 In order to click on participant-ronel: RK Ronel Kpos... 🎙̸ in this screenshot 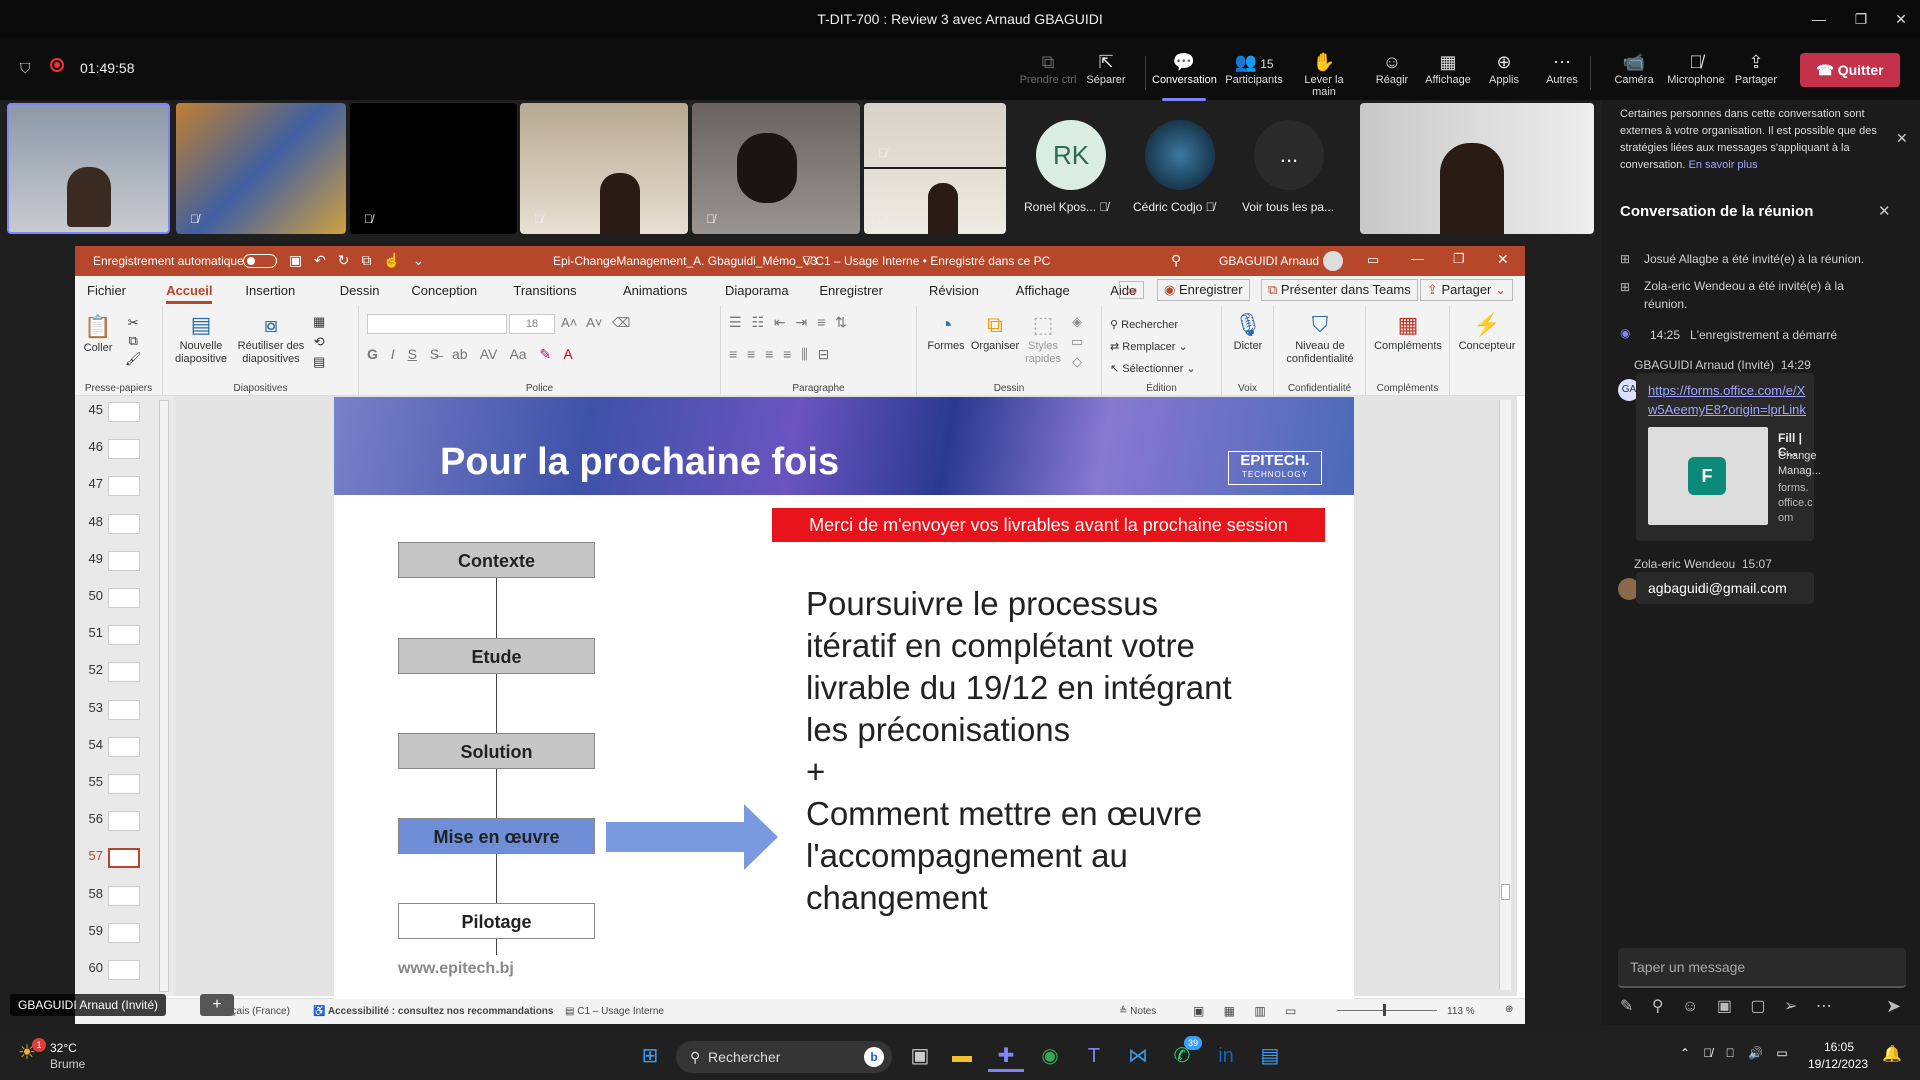, I will do `click(1066, 167)`.